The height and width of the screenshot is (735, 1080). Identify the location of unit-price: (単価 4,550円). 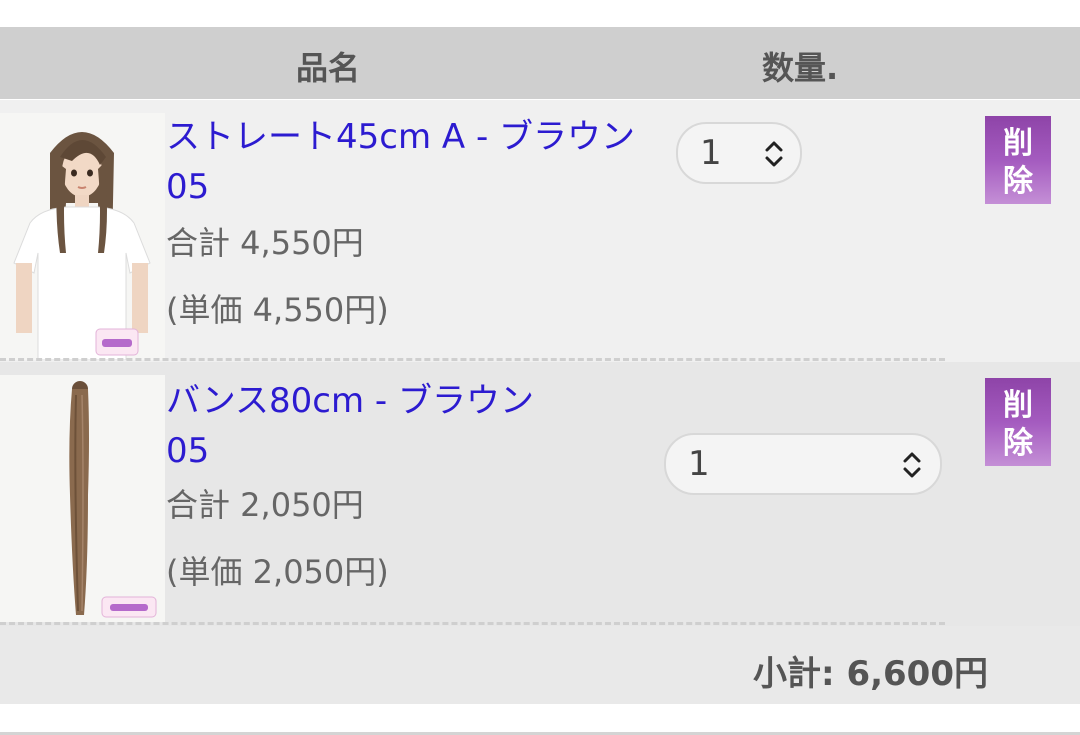
(277, 310).